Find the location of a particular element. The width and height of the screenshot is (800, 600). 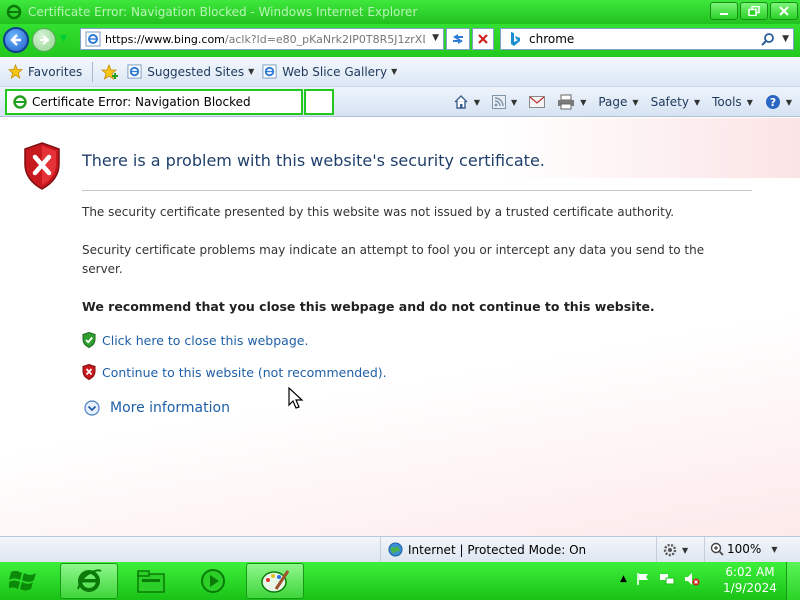

clock: 6:02 AM 1/9/2024 is located at coordinates (750, 580).